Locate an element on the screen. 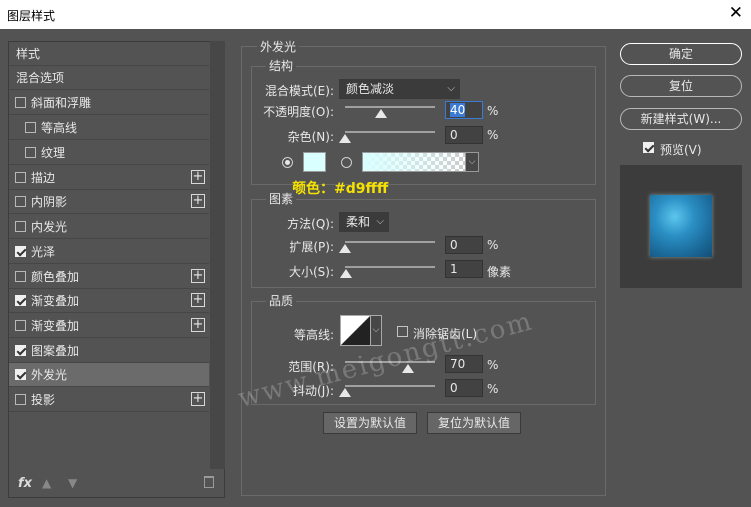 The width and height of the screenshot is (751, 507). item-label: 样式 is located at coordinates (28, 54).